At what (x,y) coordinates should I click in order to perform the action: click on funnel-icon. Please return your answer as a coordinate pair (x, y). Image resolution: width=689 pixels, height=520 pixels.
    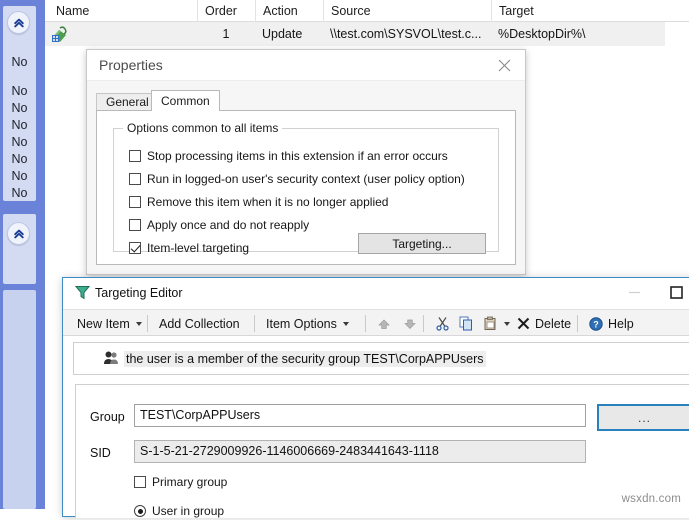
    Looking at the image, I should click on (82, 294).